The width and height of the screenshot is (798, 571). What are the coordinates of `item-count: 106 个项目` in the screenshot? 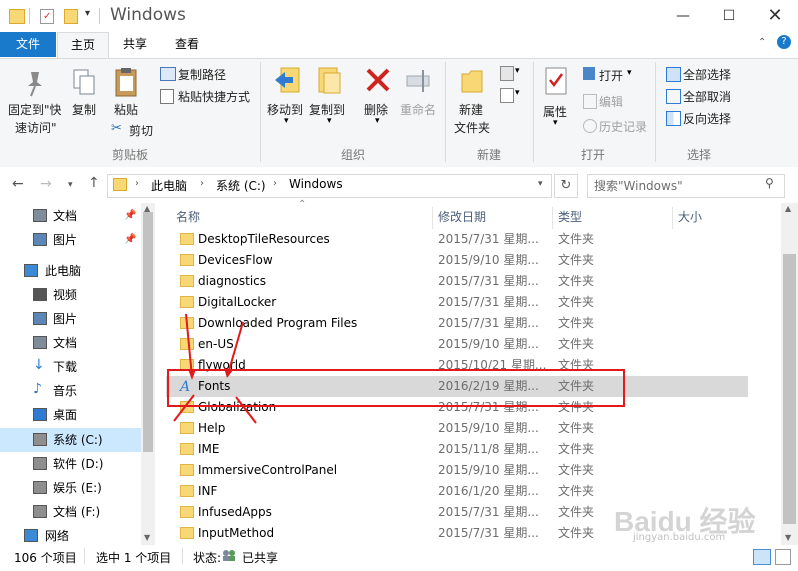 It's located at (45, 558).